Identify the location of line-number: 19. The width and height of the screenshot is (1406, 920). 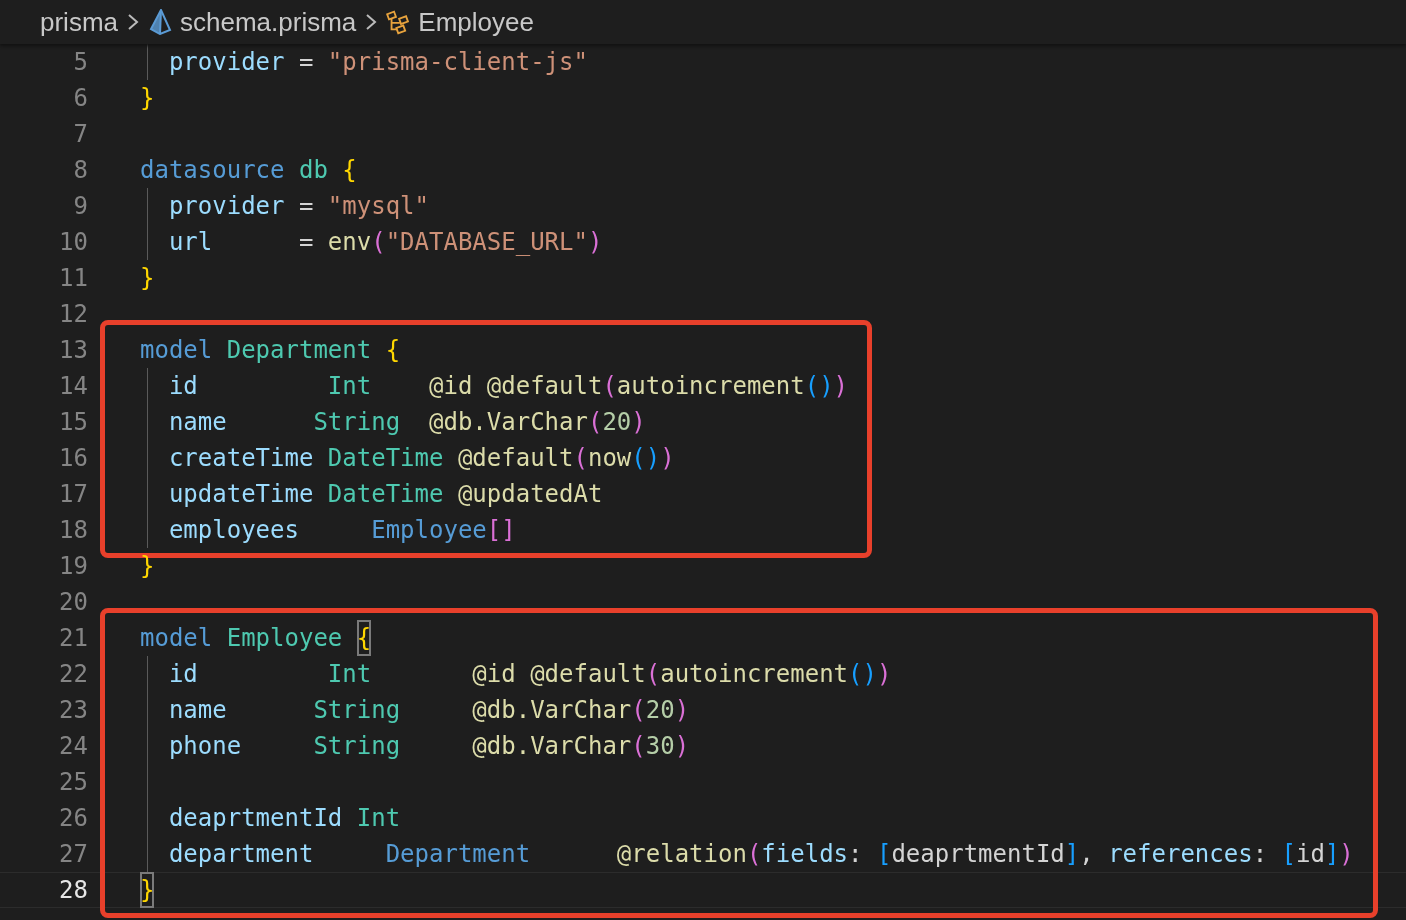
(73, 566).